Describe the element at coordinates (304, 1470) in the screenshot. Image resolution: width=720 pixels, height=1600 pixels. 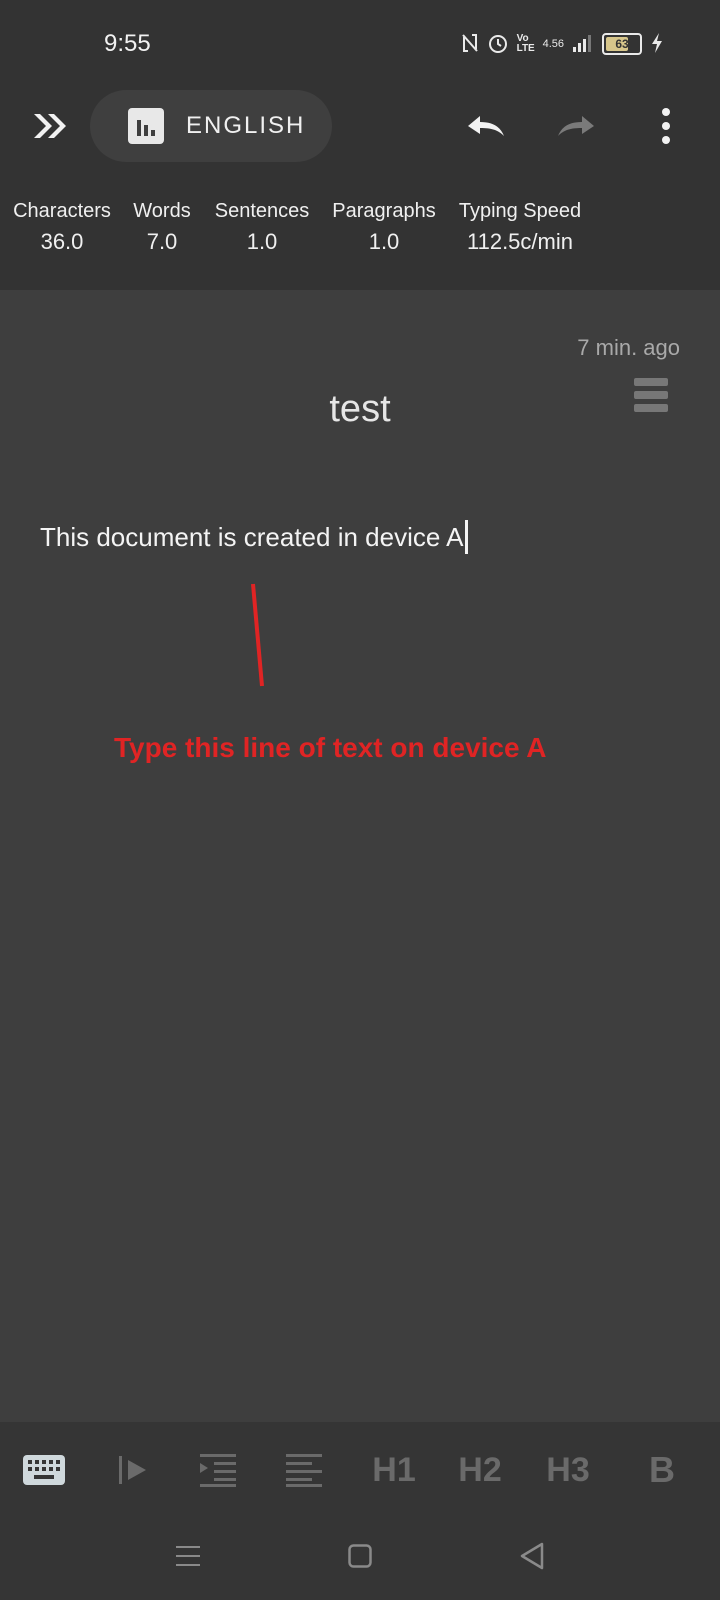
I see `align-left-icon` at that location.